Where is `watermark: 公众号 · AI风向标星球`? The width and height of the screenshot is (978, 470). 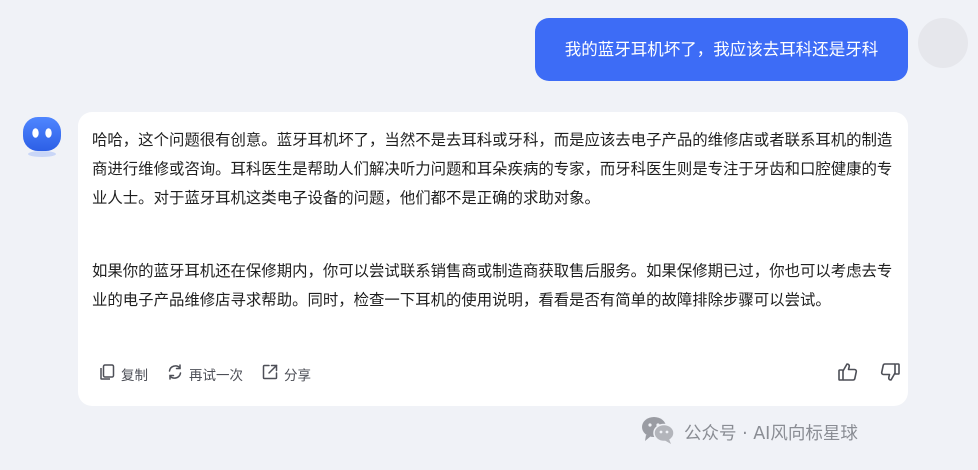 watermark: 公众号 · AI风向标星球 is located at coordinates (749, 432).